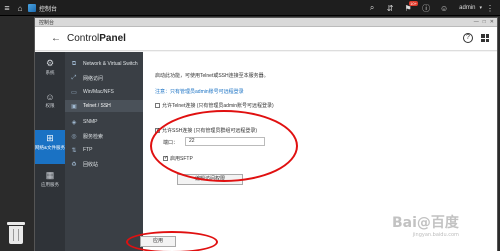  I want to click on notification-icon: ⚑ 10+, so click(408, 6).